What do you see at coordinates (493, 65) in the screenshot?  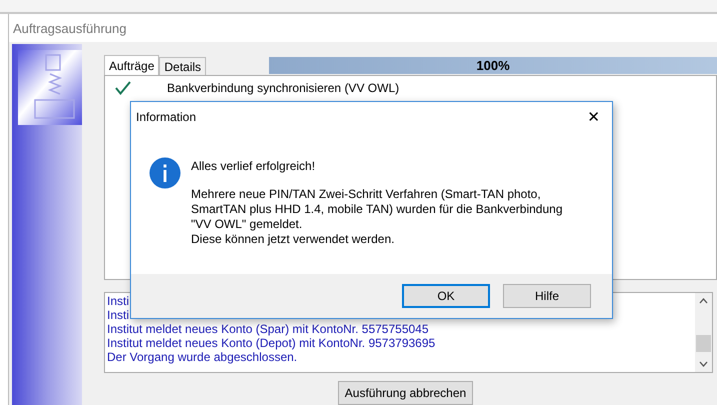 I see `progress-reading: 100%` at bounding box center [493, 65].